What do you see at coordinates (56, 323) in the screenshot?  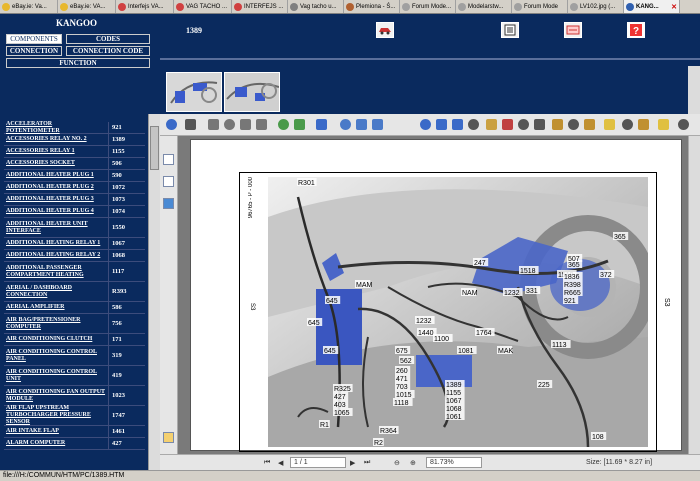 I see `component-name-link: AIR BAG/PRETENSIONER COMPUTER` at bounding box center [56, 323].